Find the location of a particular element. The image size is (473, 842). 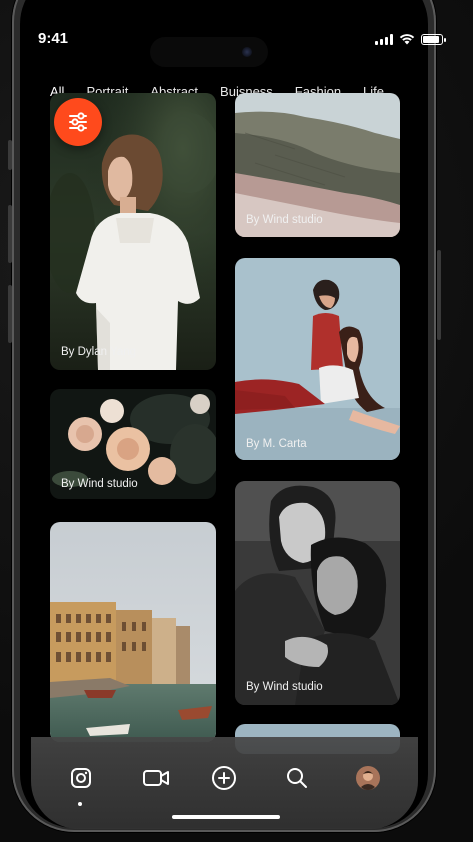

sliders-icon is located at coordinates (78, 122).